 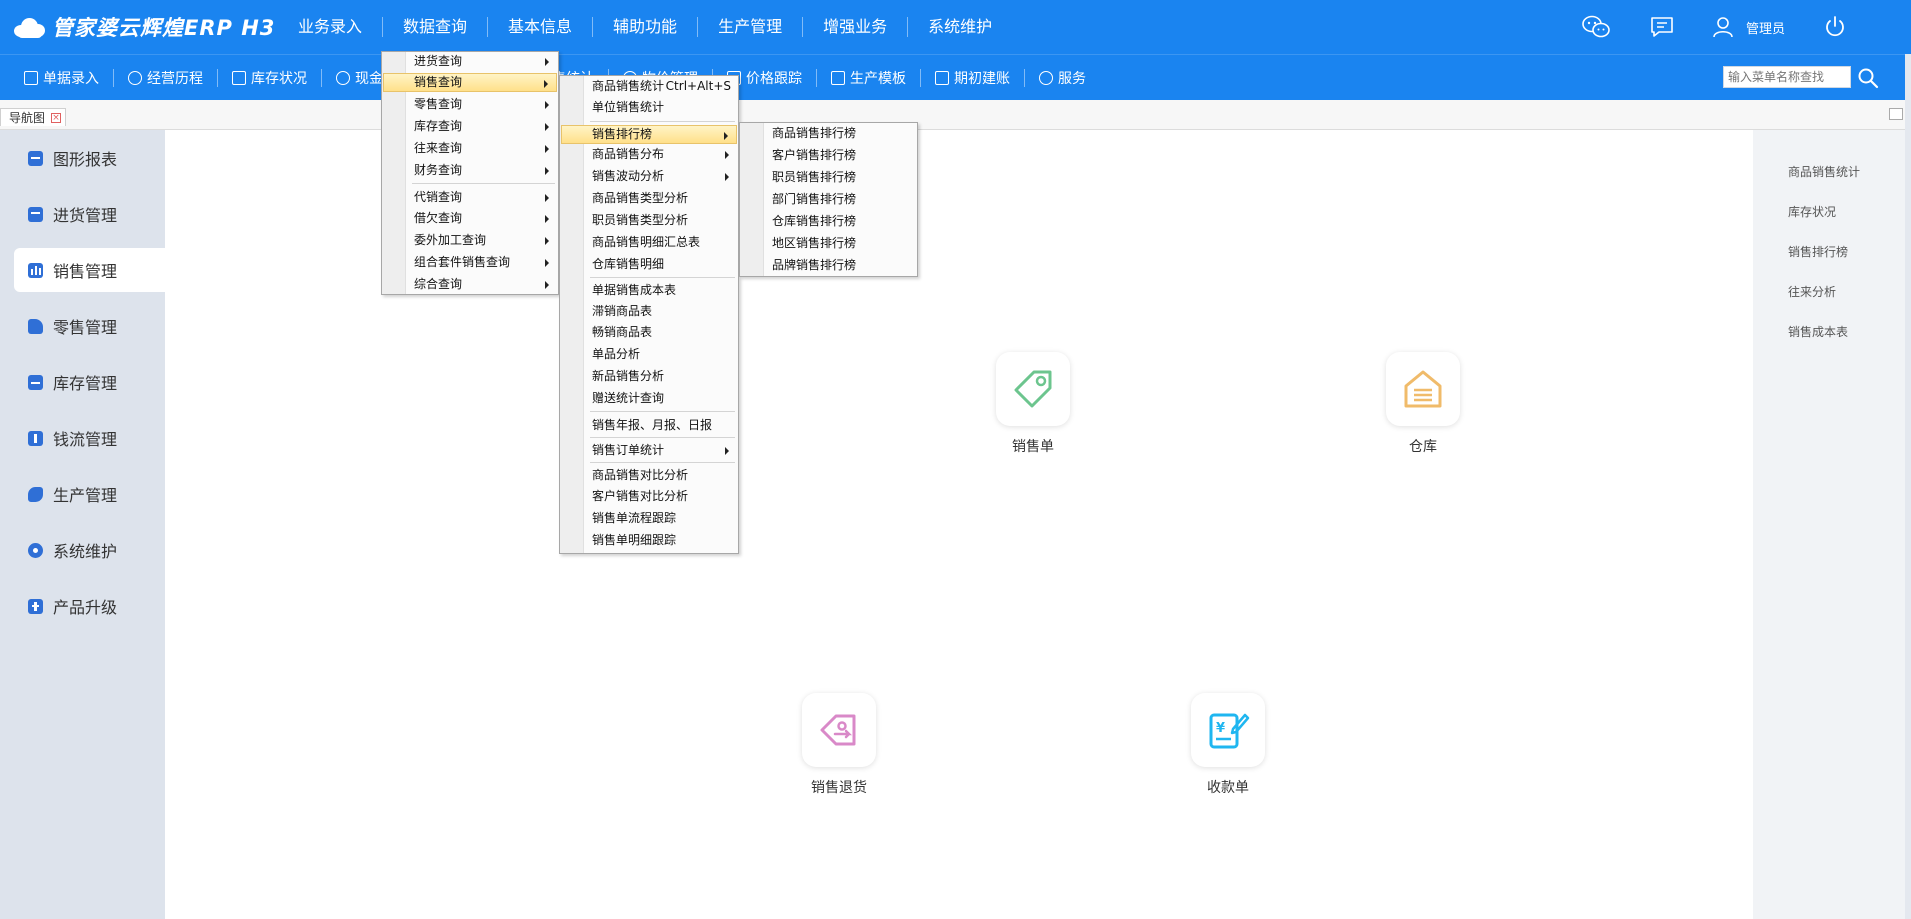 I want to click on sidebar-item-production: 生产管理, so click(x=89, y=494).